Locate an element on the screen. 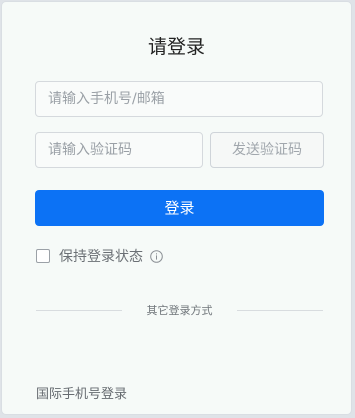 The width and height of the screenshot is (355, 418). intl-phone-login-link: 国际手机号登录 is located at coordinates (81, 392).